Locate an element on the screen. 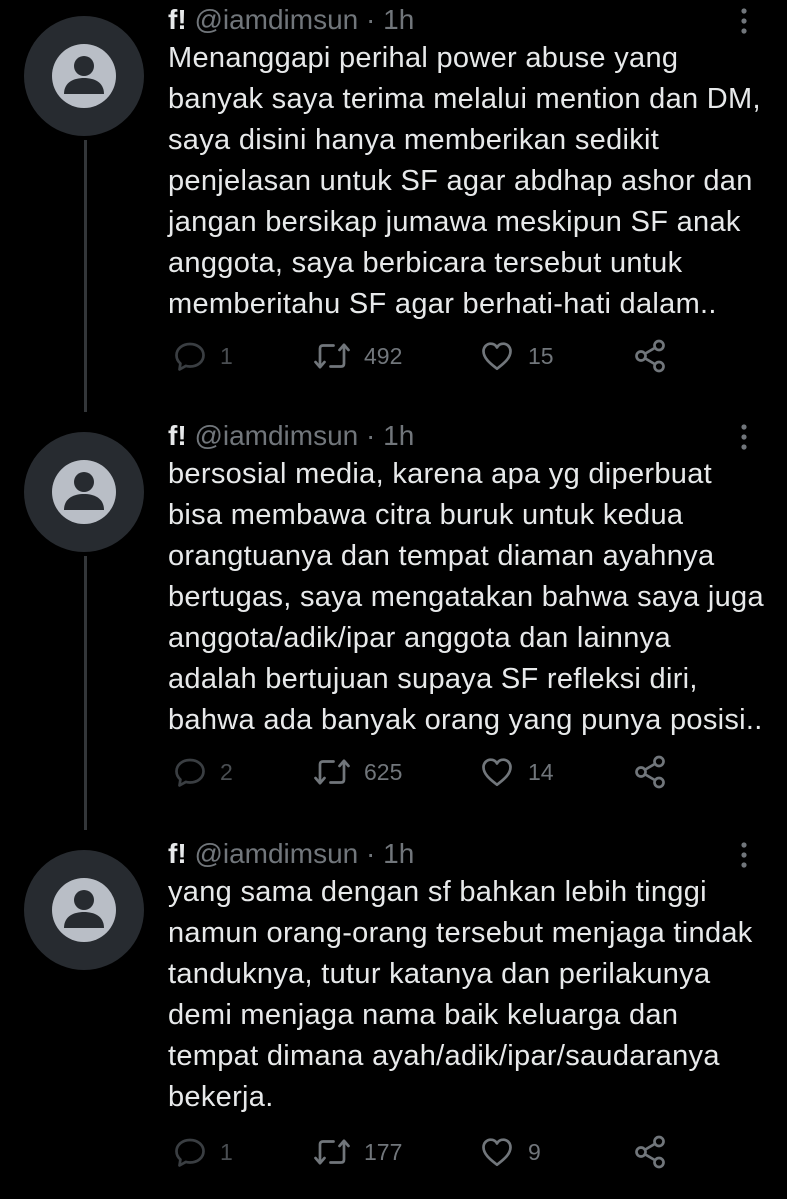 The width and height of the screenshot is (787, 1199). reply-count: 2 is located at coordinates (226, 771).